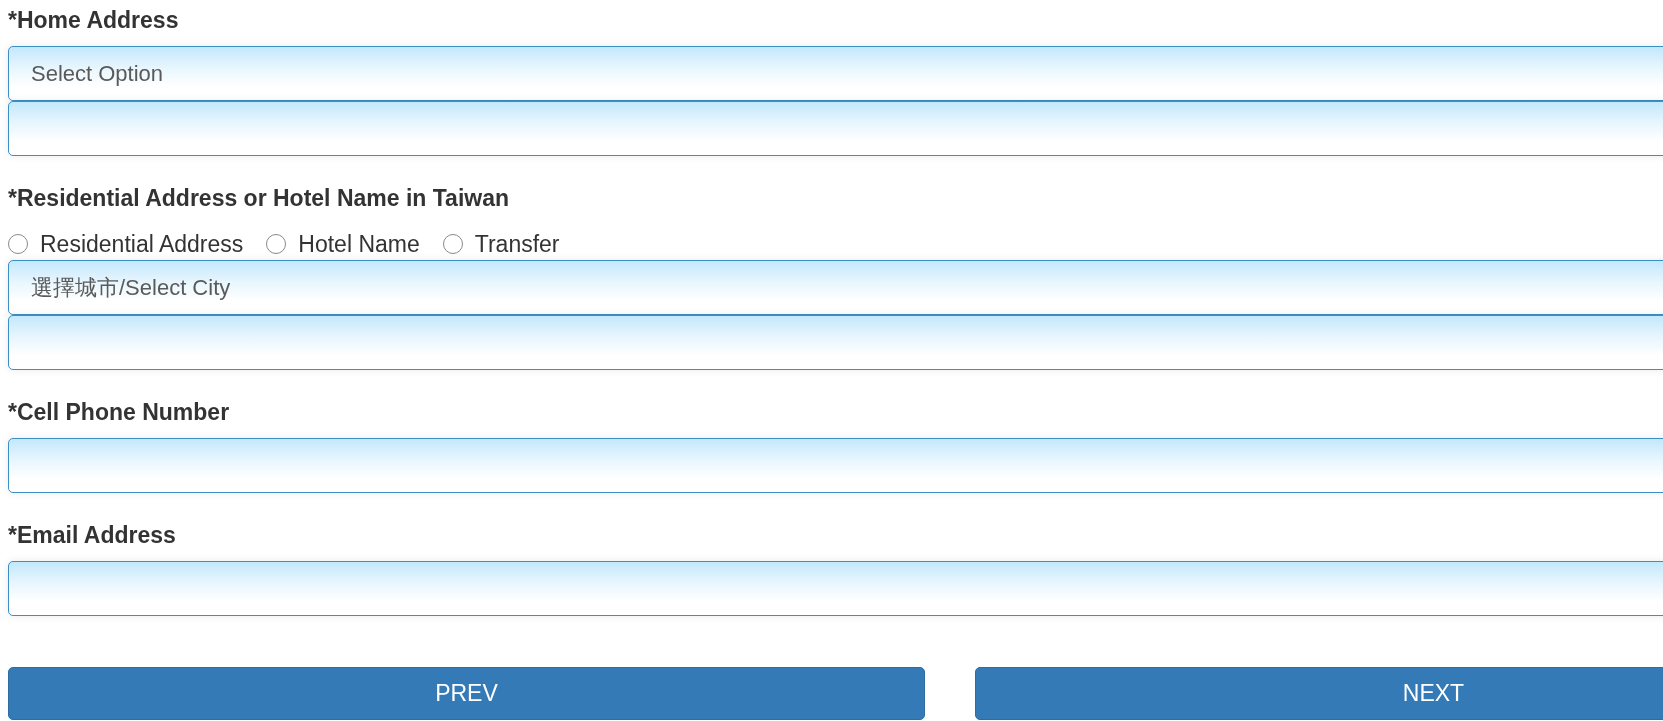 The height and width of the screenshot is (721, 1663). What do you see at coordinates (1319, 693) in the screenshot?
I see `nav-button: NEXT` at bounding box center [1319, 693].